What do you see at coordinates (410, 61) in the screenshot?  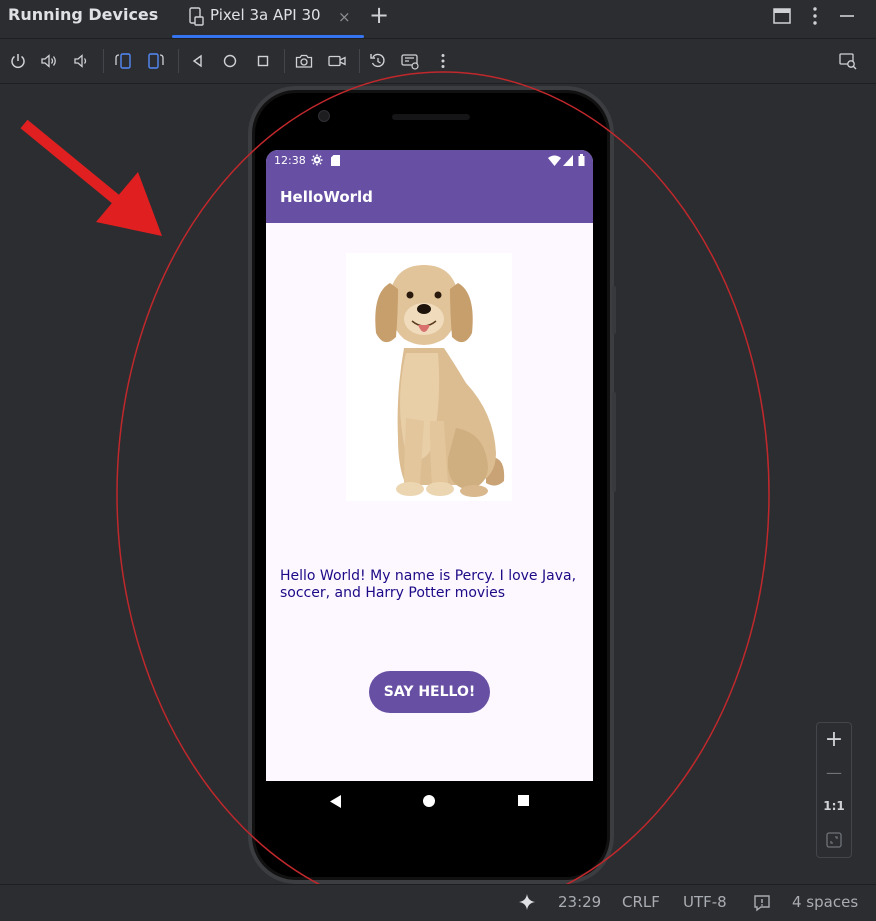 I see `keyboard-icon` at bounding box center [410, 61].